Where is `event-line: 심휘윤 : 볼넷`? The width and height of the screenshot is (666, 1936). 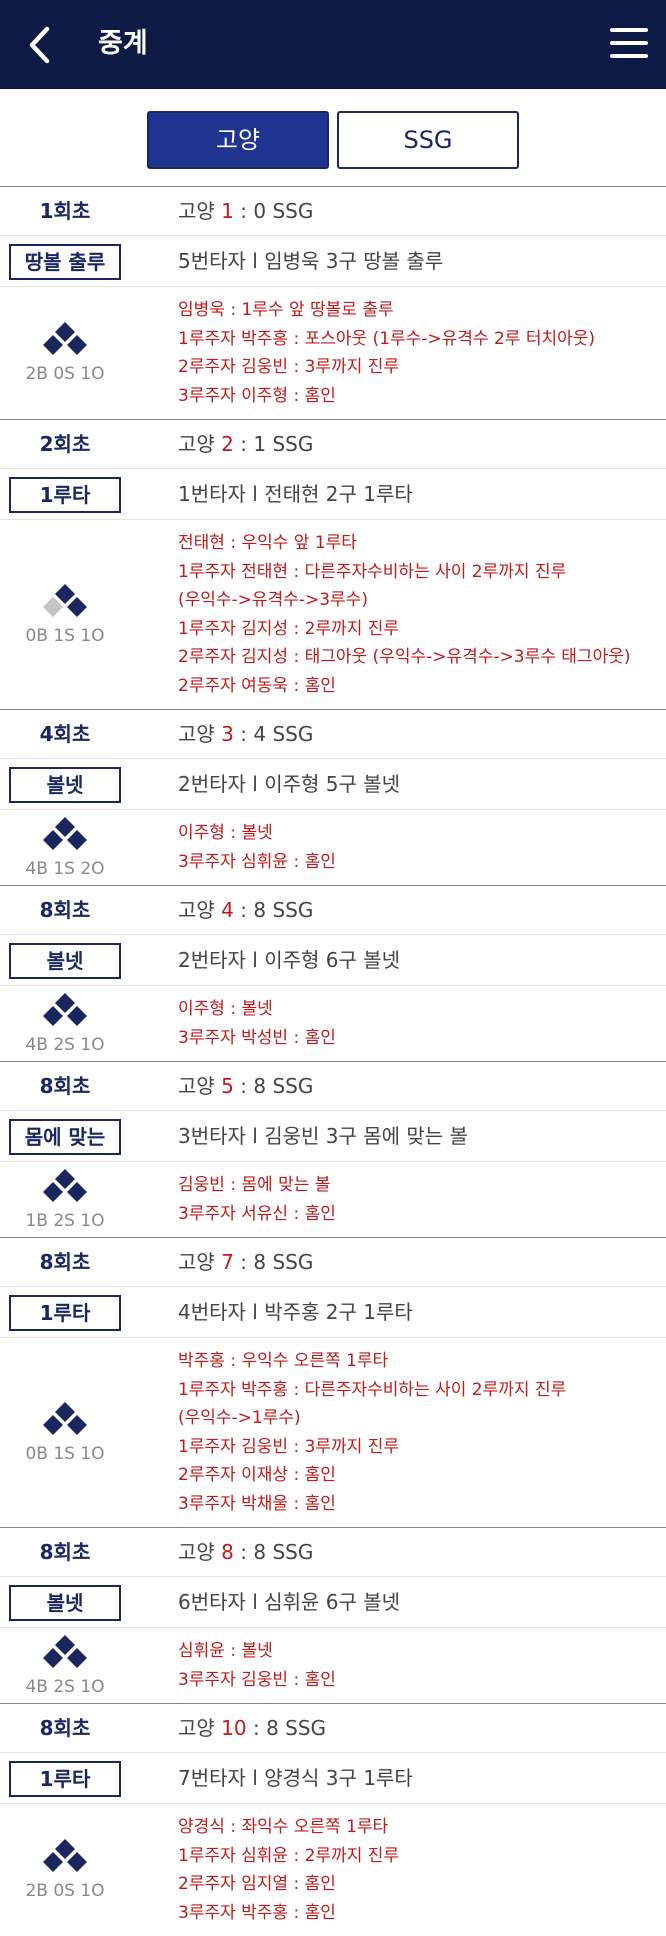
event-line: 심휘윤 : 볼넷 is located at coordinates (225, 1651).